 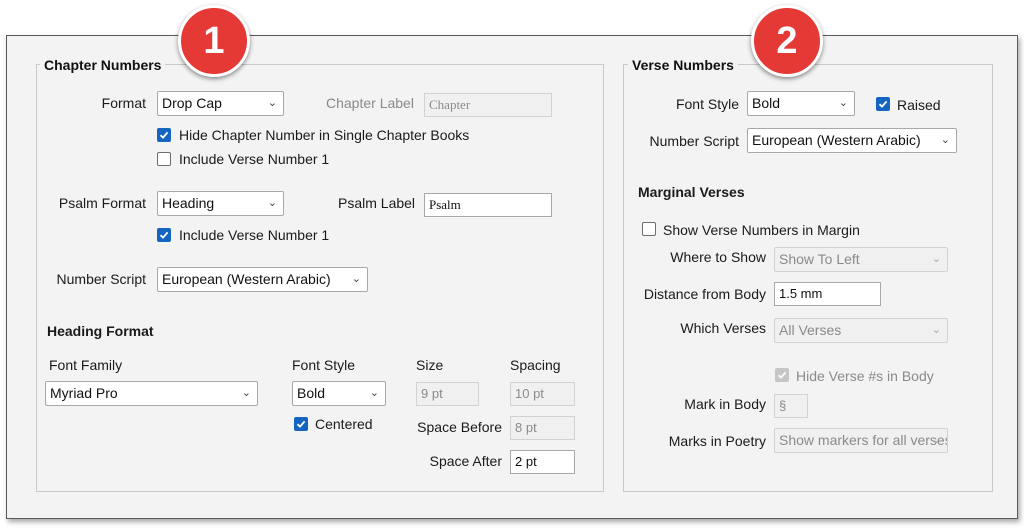 I want to click on hide-verse-body-label: Hide Verse #s in Body, so click(x=865, y=376).